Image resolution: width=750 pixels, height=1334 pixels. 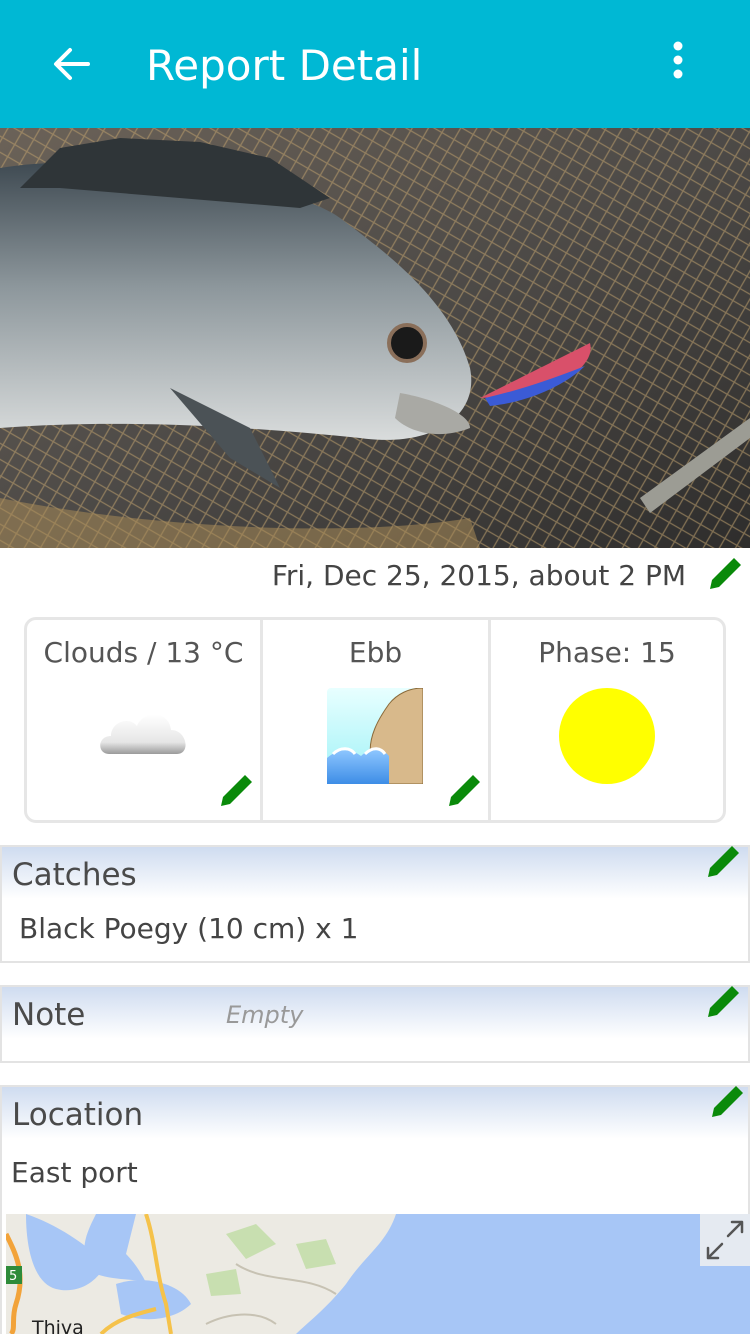 What do you see at coordinates (284, 65) in the screenshot?
I see `page-title: Report Detail` at bounding box center [284, 65].